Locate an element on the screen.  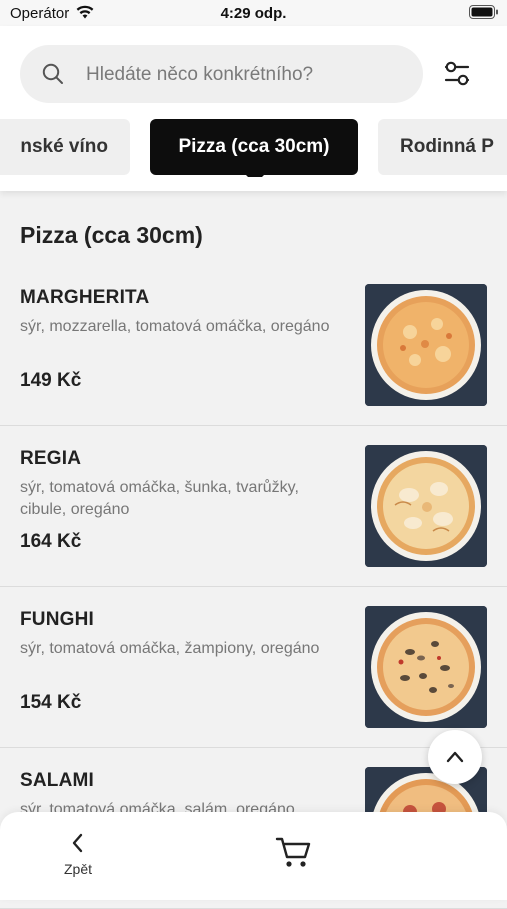
item-name: REGIA is located at coordinates (51, 458).